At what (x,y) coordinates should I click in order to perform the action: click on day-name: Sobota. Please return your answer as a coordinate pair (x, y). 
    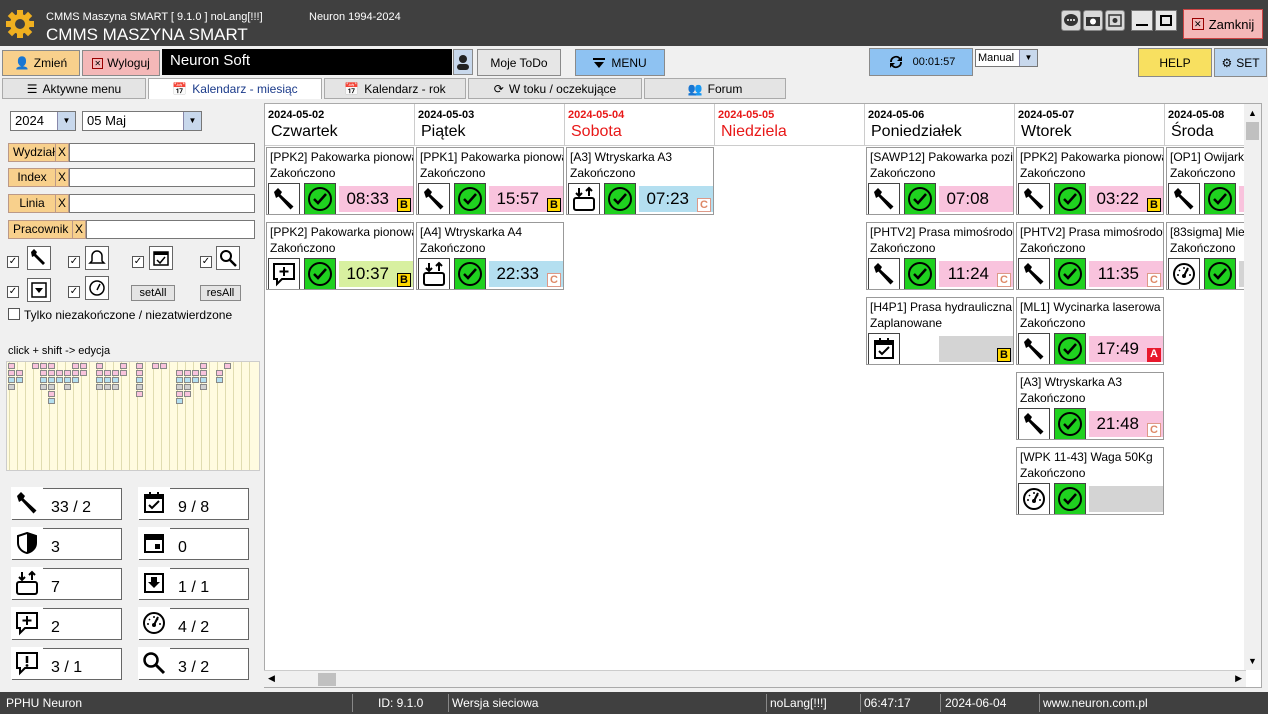
    Looking at the image, I should click on (596, 131).